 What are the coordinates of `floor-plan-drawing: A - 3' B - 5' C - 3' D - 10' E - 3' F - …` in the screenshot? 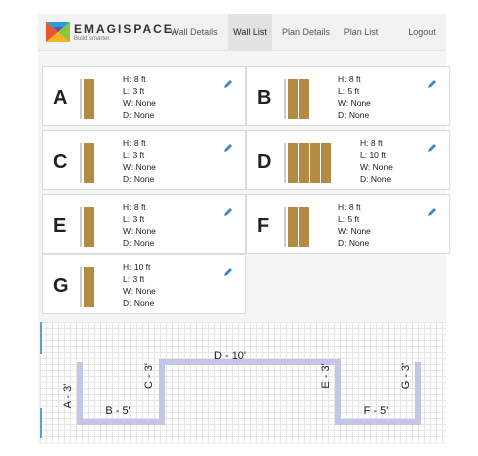 It's located at (241, 387).